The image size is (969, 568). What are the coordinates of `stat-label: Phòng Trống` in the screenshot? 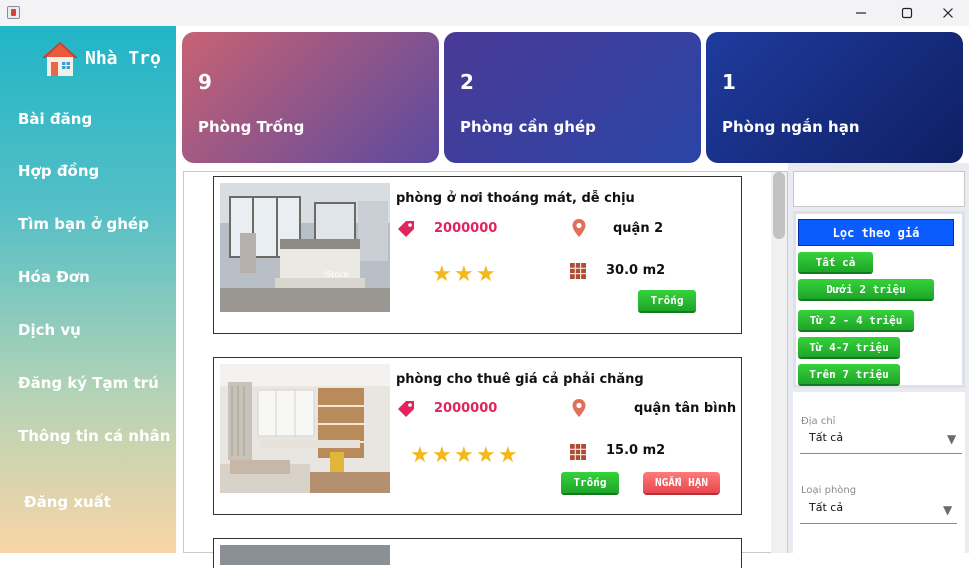 It's located at (251, 127).